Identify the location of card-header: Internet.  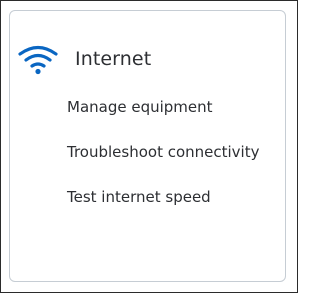
(84, 59).